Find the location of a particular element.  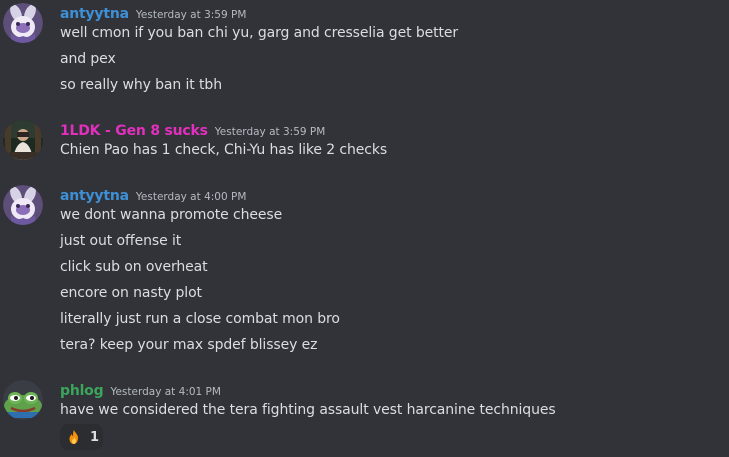

photo-avatar-icon is located at coordinates (23, 140).